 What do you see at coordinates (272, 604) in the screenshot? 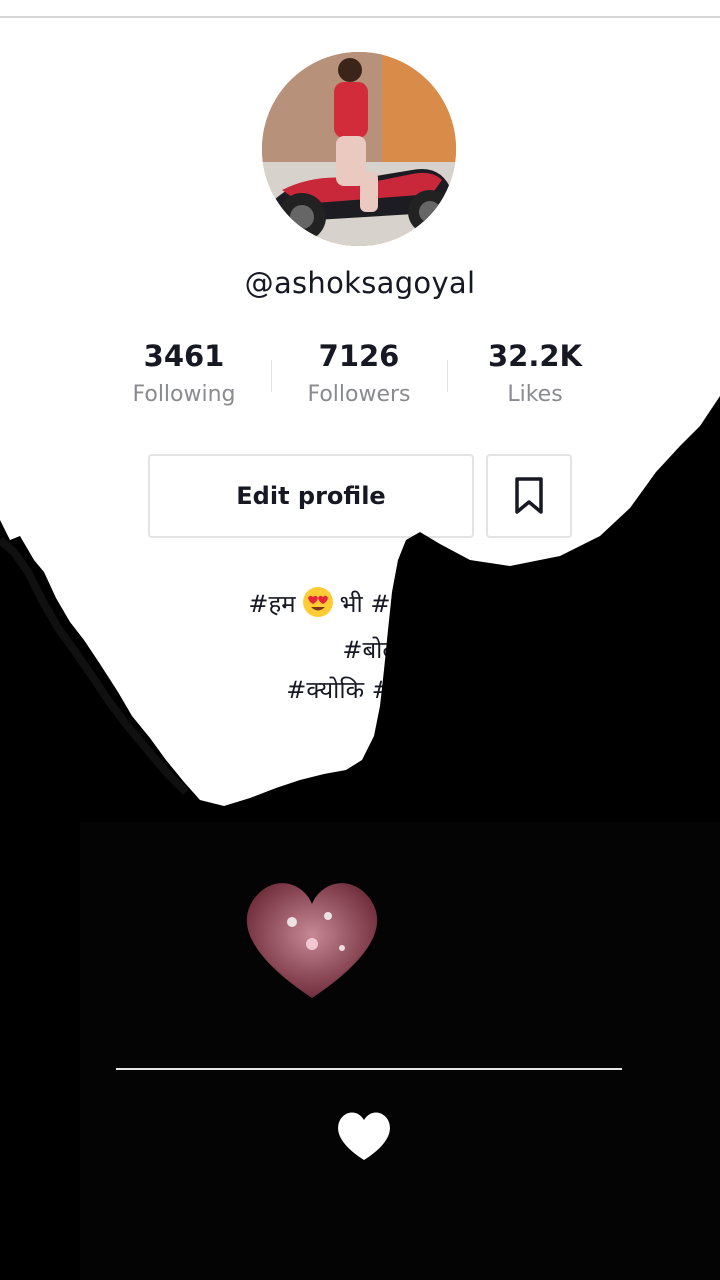
I see `bio-text: #हम` at bounding box center [272, 604].